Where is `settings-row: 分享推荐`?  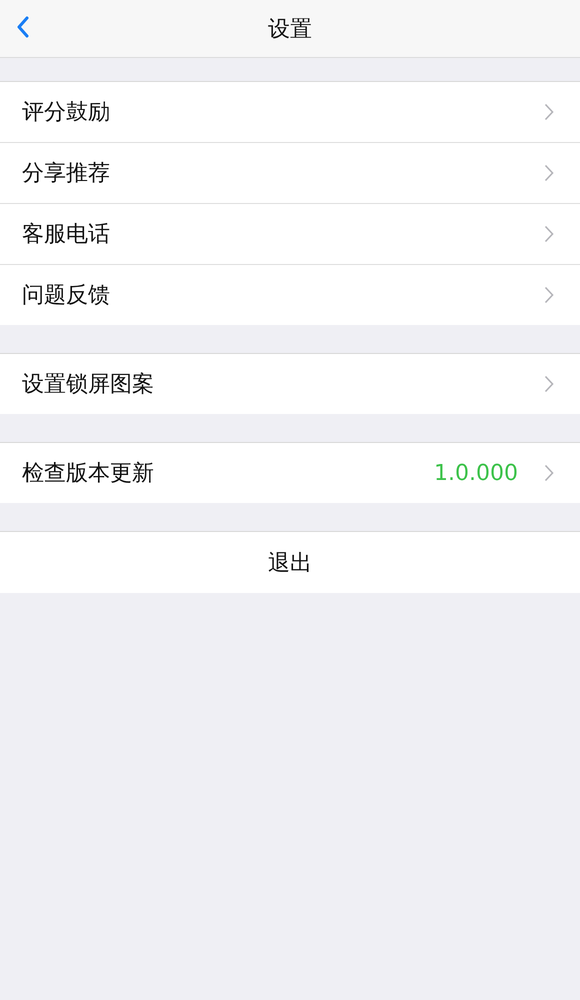
settings-row: 分享推荐 is located at coordinates (290, 173).